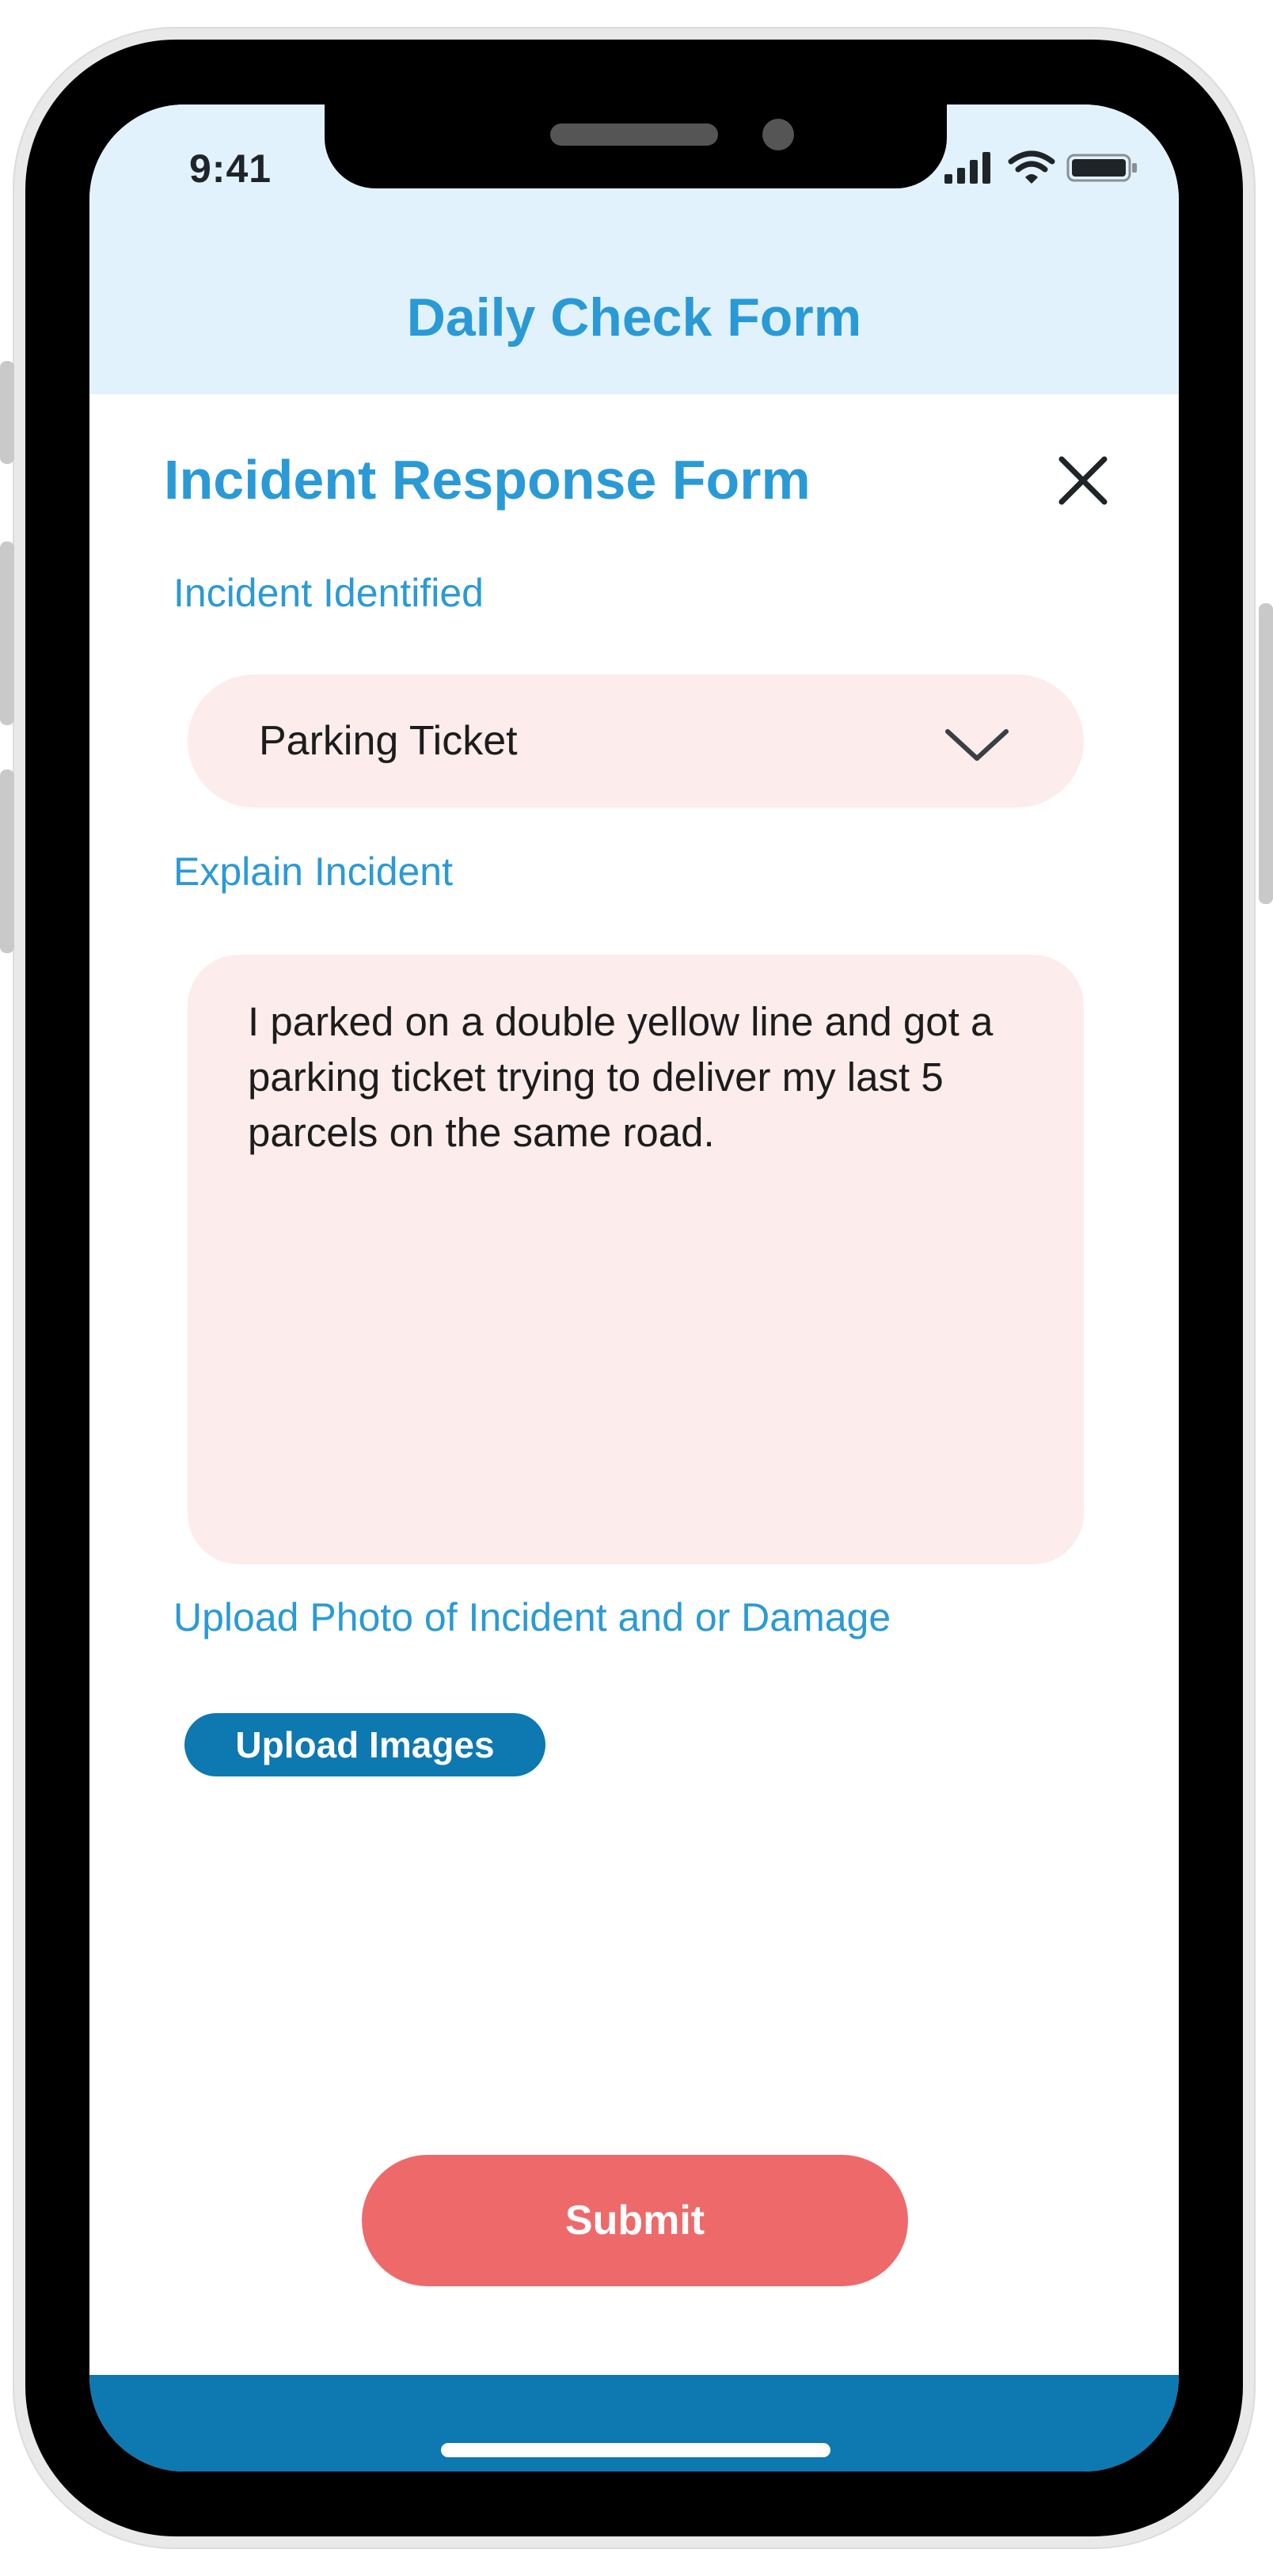 This screenshot has width=1273, height=2576. Describe the element at coordinates (636, 740) in the screenshot. I see `incident-type-select: Parking Ticket` at that location.